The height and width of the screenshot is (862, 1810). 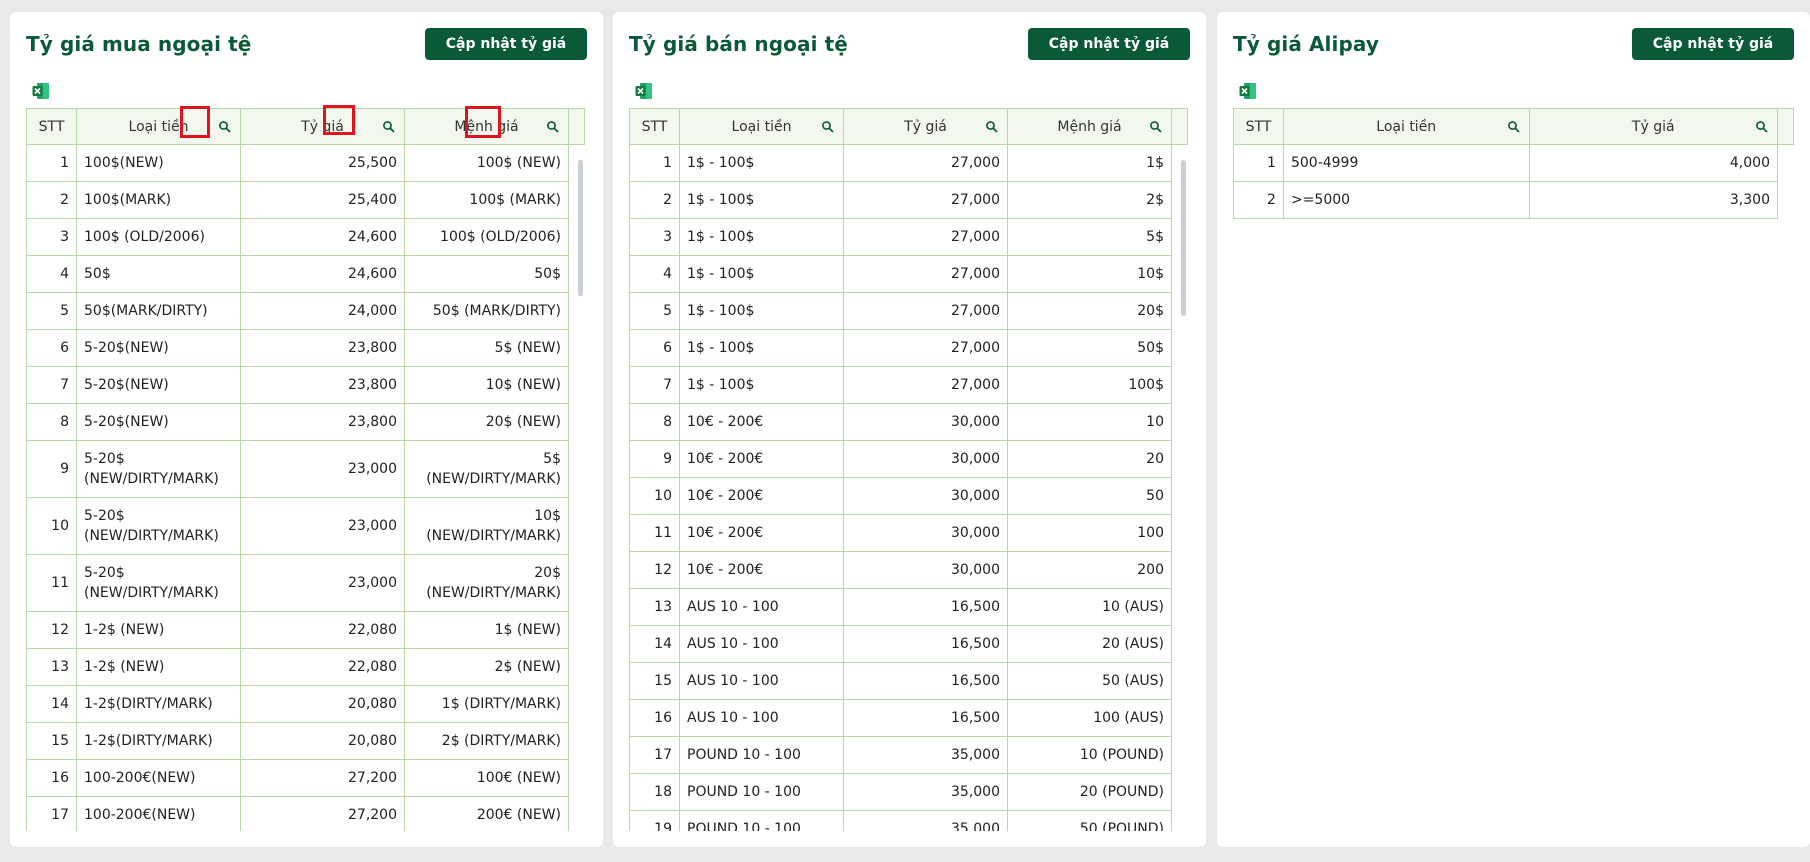 I want to click on table-row: 2 >=5000 3,300, so click(x=1513, y=200).